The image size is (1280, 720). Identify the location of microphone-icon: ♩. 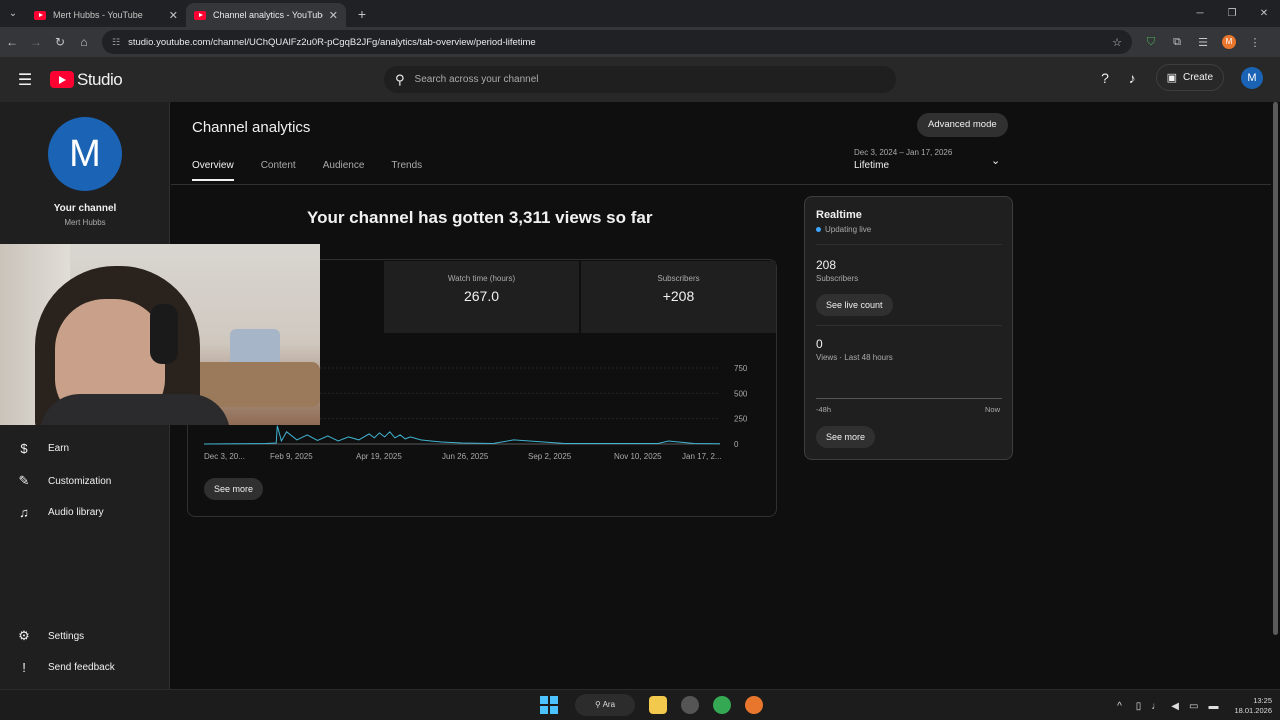
(1156, 706).